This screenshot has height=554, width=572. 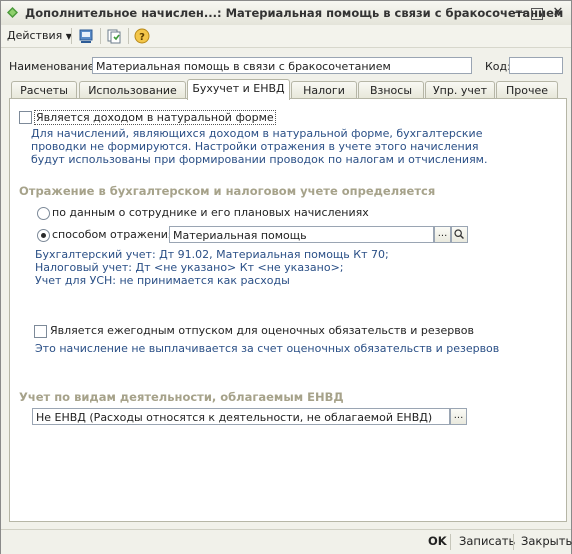 What do you see at coordinates (40, 331) in the screenshot?
I see `vacation-reserve-checkbox` at bounding box center [40, 331].